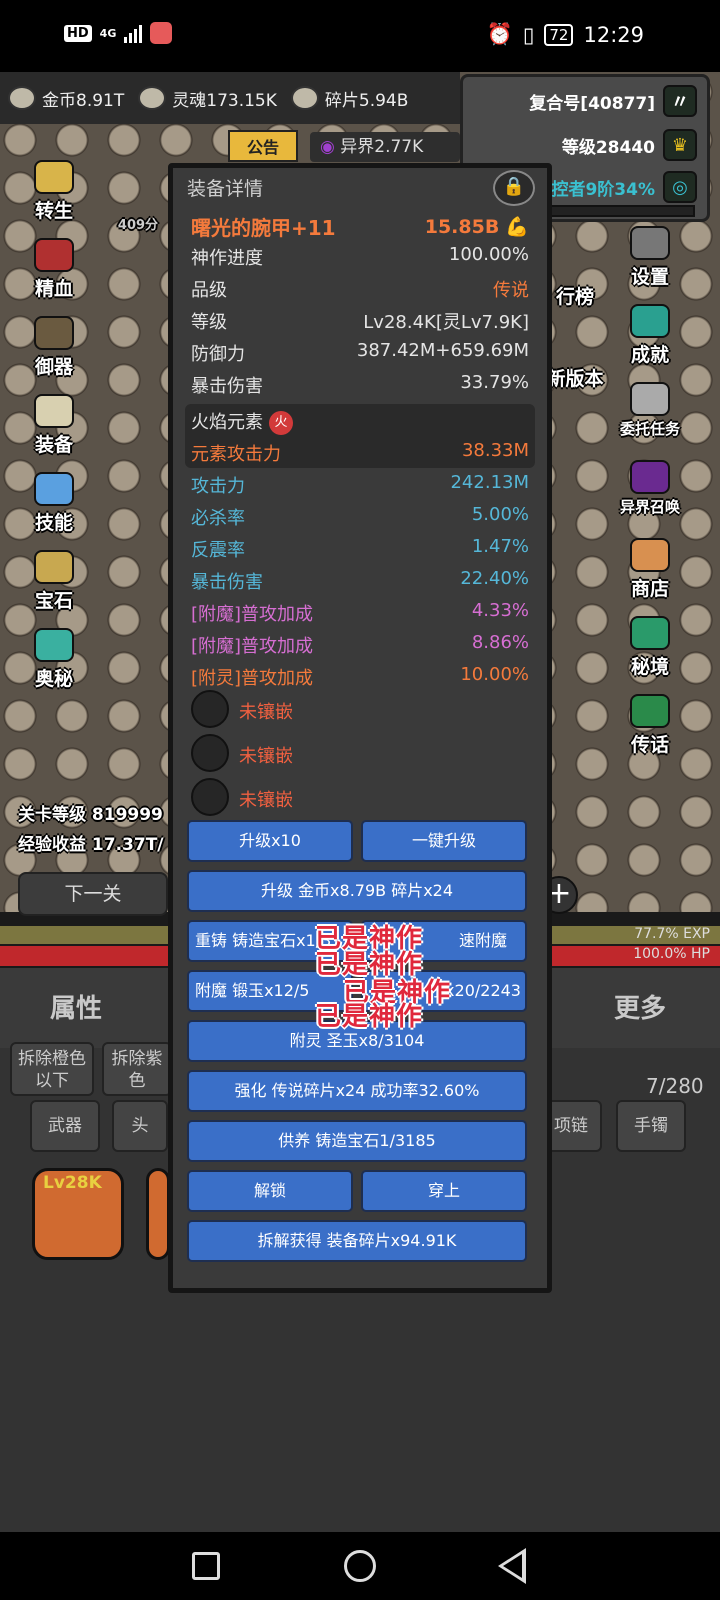 This screenshot has height=1600, width=720. What do you see at coordinates (613, 34) in the screenshot?
I see `clock: 12:29` at bounding box center [613, 34].